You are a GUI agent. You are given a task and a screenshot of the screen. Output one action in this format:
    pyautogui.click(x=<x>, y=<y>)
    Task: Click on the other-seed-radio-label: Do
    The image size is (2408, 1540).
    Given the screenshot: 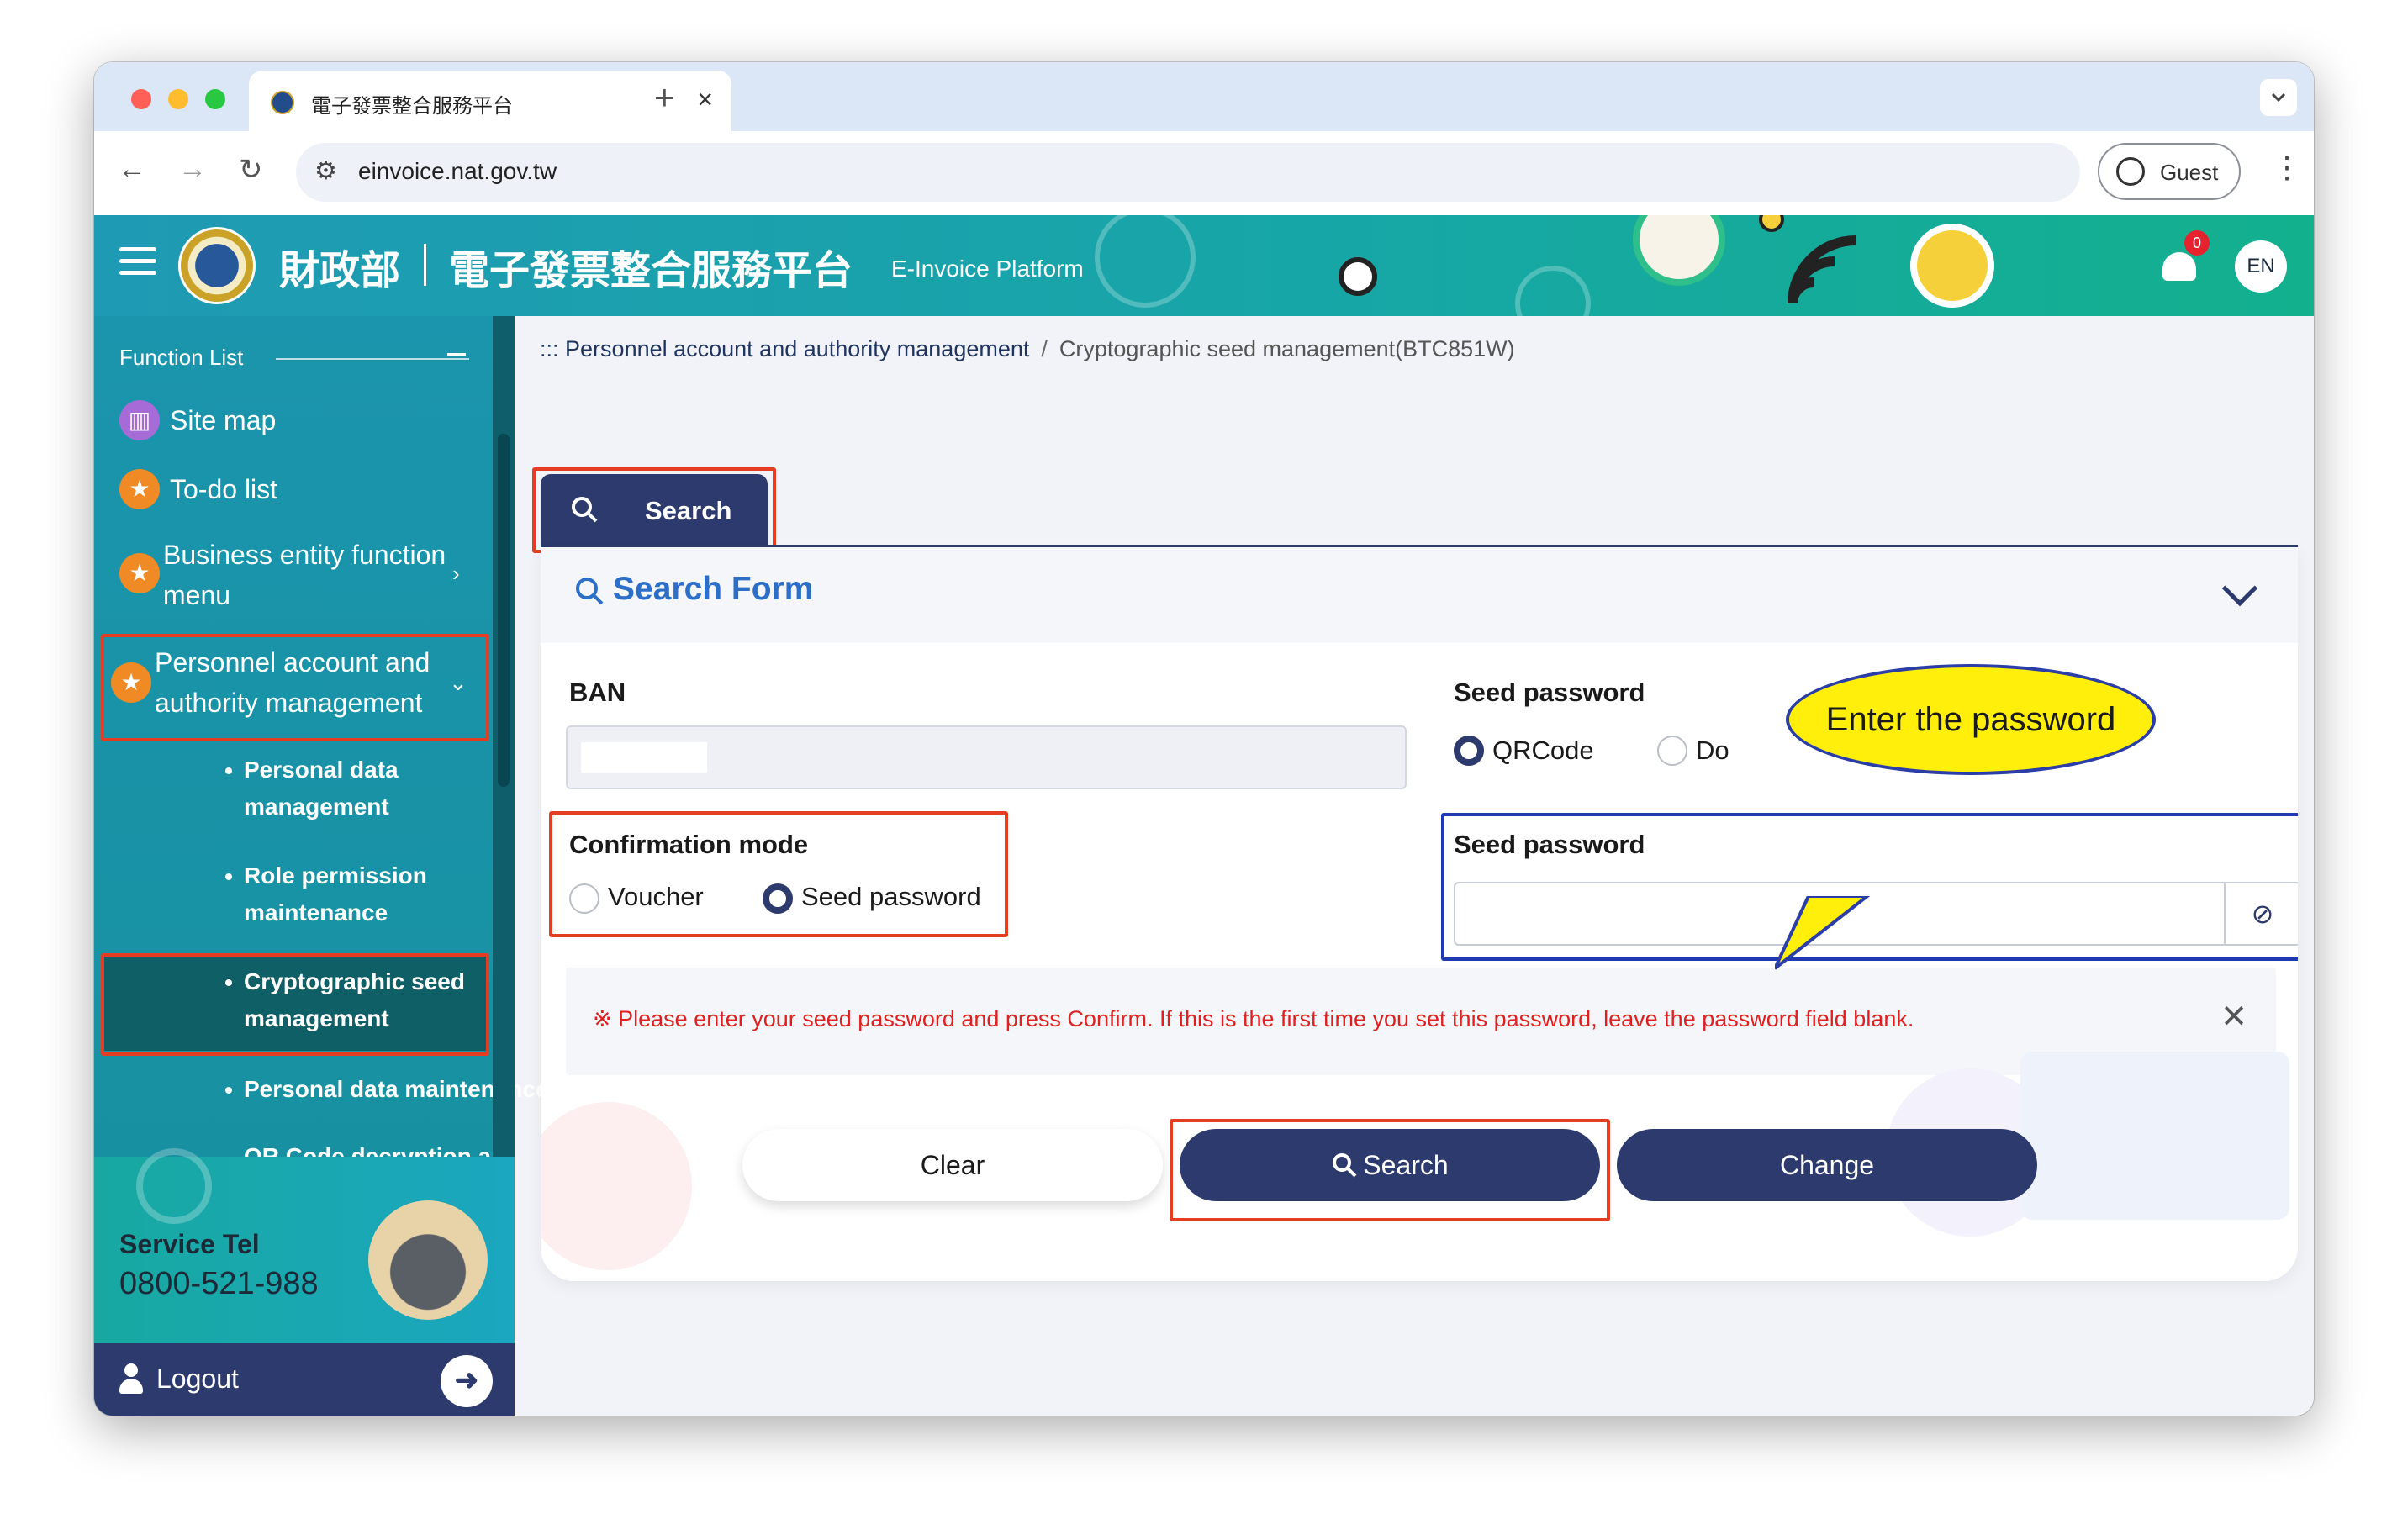 What is the action you would take?
    pyautogui.click(x=1712, y=750)
    